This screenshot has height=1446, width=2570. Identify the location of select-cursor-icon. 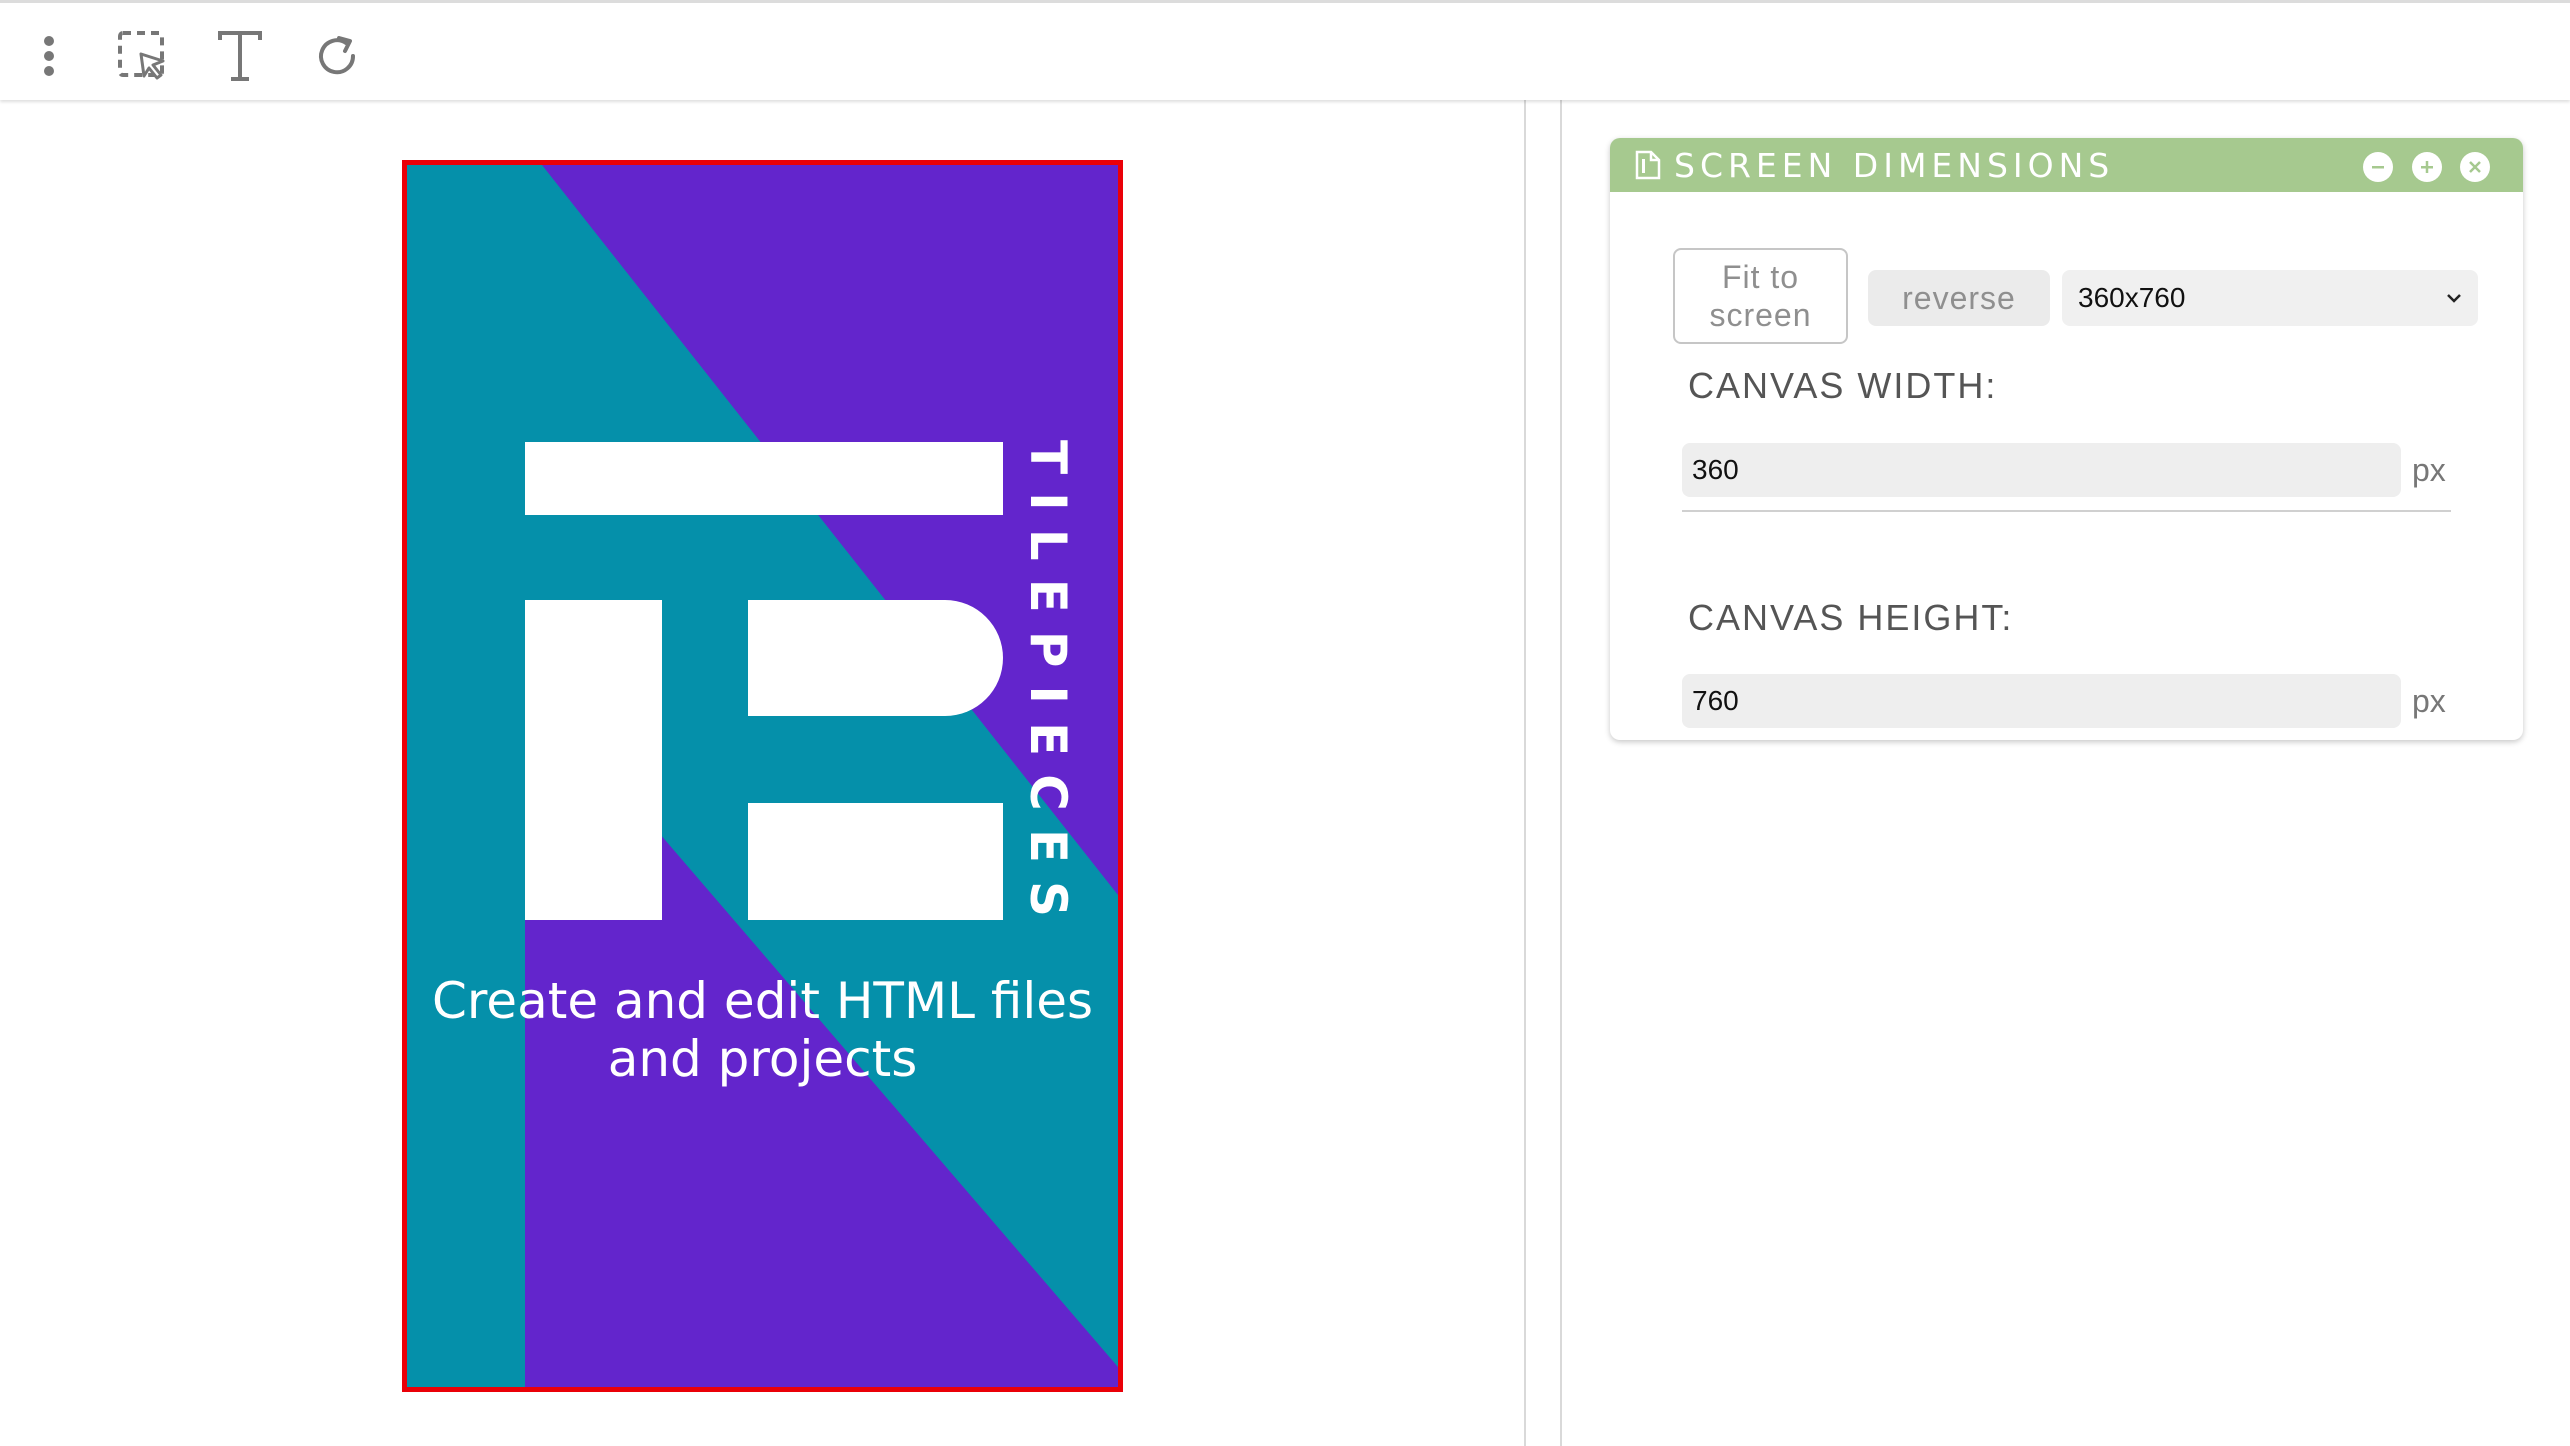
(141, 55).